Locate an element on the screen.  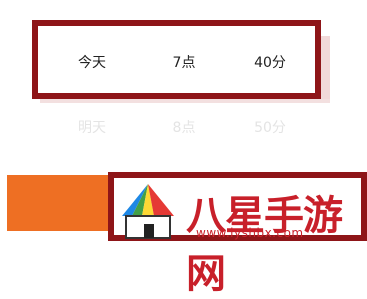
watermark-logo-icon is located at coordinates (148, 211).